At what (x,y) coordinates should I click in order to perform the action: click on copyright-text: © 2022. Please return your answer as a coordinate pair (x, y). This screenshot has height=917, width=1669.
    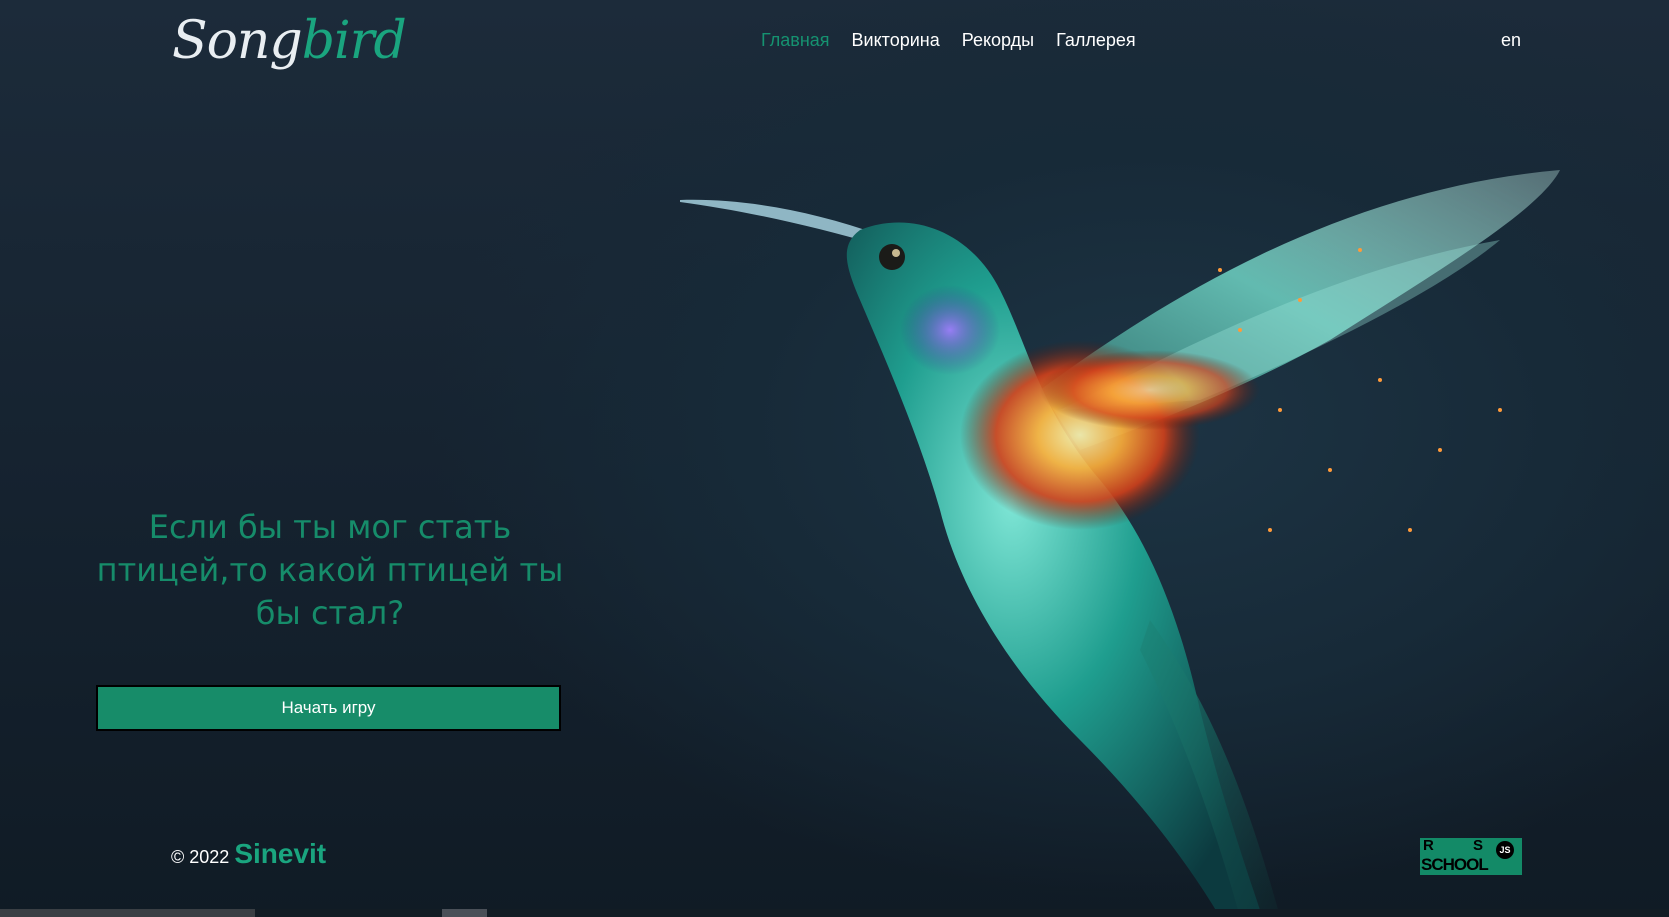
    Looking at the image, I should click on (200, 857).